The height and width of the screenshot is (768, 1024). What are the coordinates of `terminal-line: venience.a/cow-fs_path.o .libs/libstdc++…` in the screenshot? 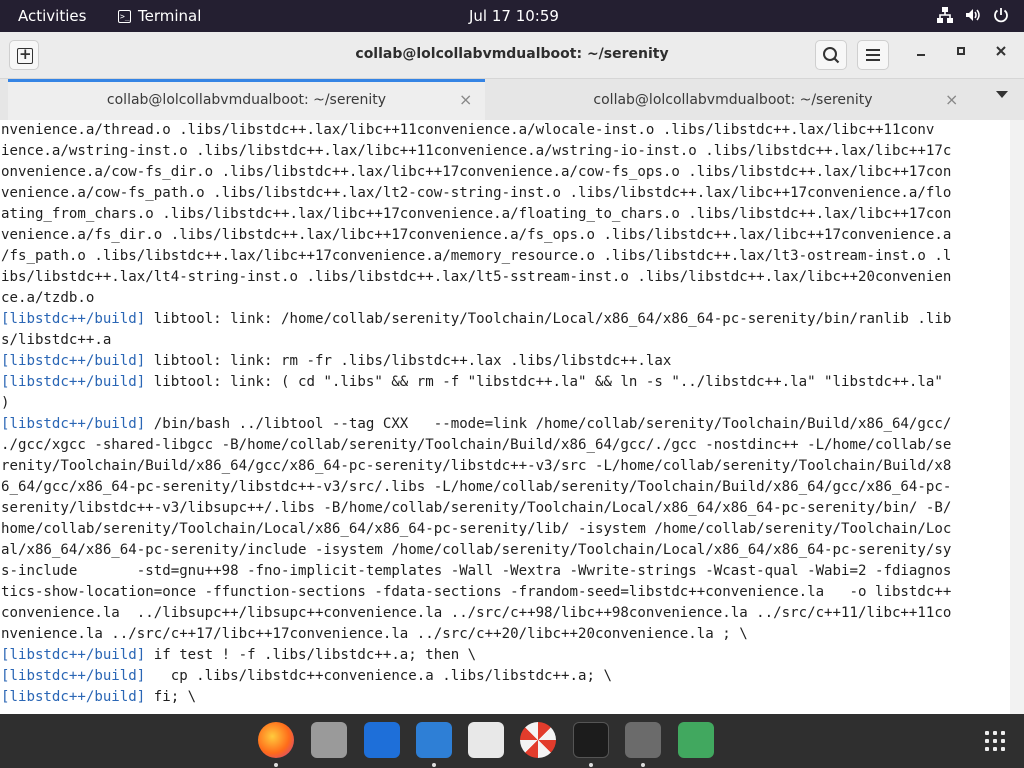 It's located at (505, 193).